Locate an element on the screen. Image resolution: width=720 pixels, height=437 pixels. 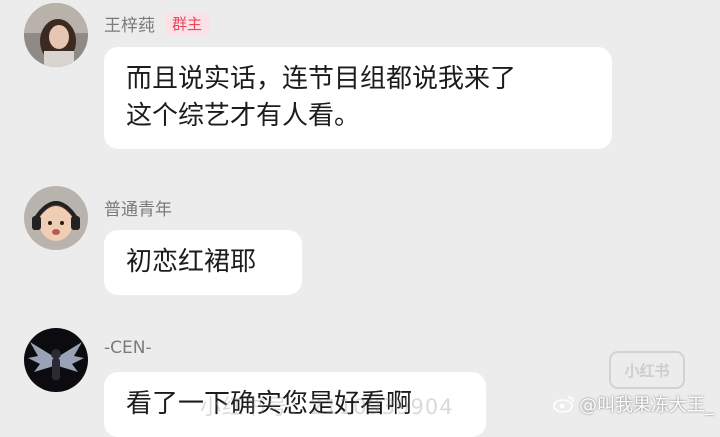
woman-photo-avatar-icon is located at coordinates (56, 35).